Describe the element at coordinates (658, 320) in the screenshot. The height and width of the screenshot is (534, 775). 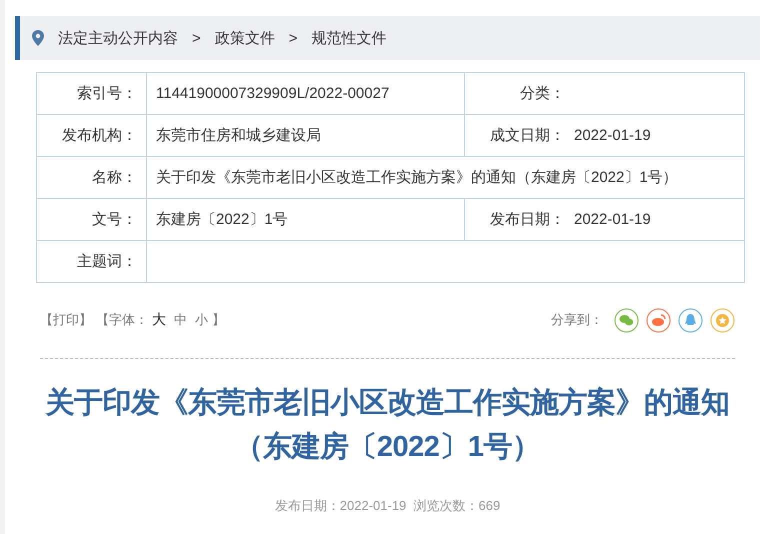
I see `weibo-share-icon` at that location.